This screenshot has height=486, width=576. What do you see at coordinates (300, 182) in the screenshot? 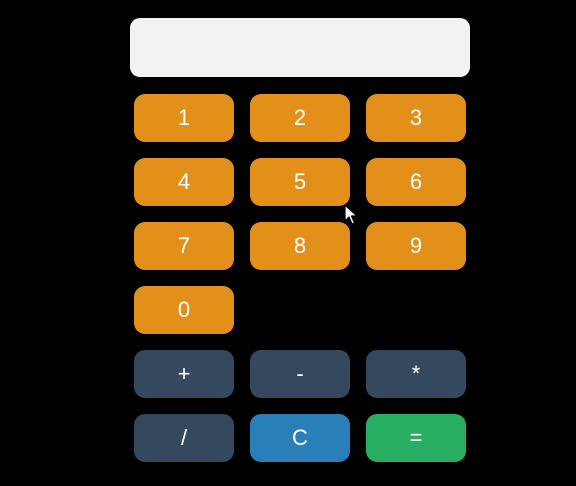
I see `key-5-button: 5` at bounding box center [300, 182].